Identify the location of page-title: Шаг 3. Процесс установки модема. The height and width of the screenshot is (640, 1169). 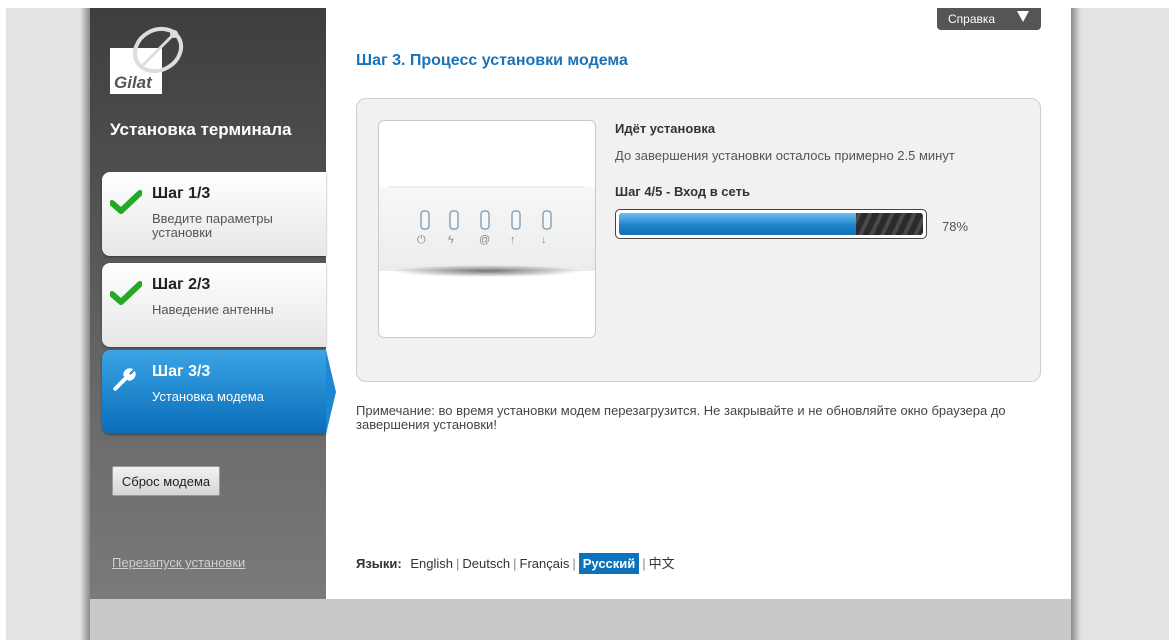
(492, 60).